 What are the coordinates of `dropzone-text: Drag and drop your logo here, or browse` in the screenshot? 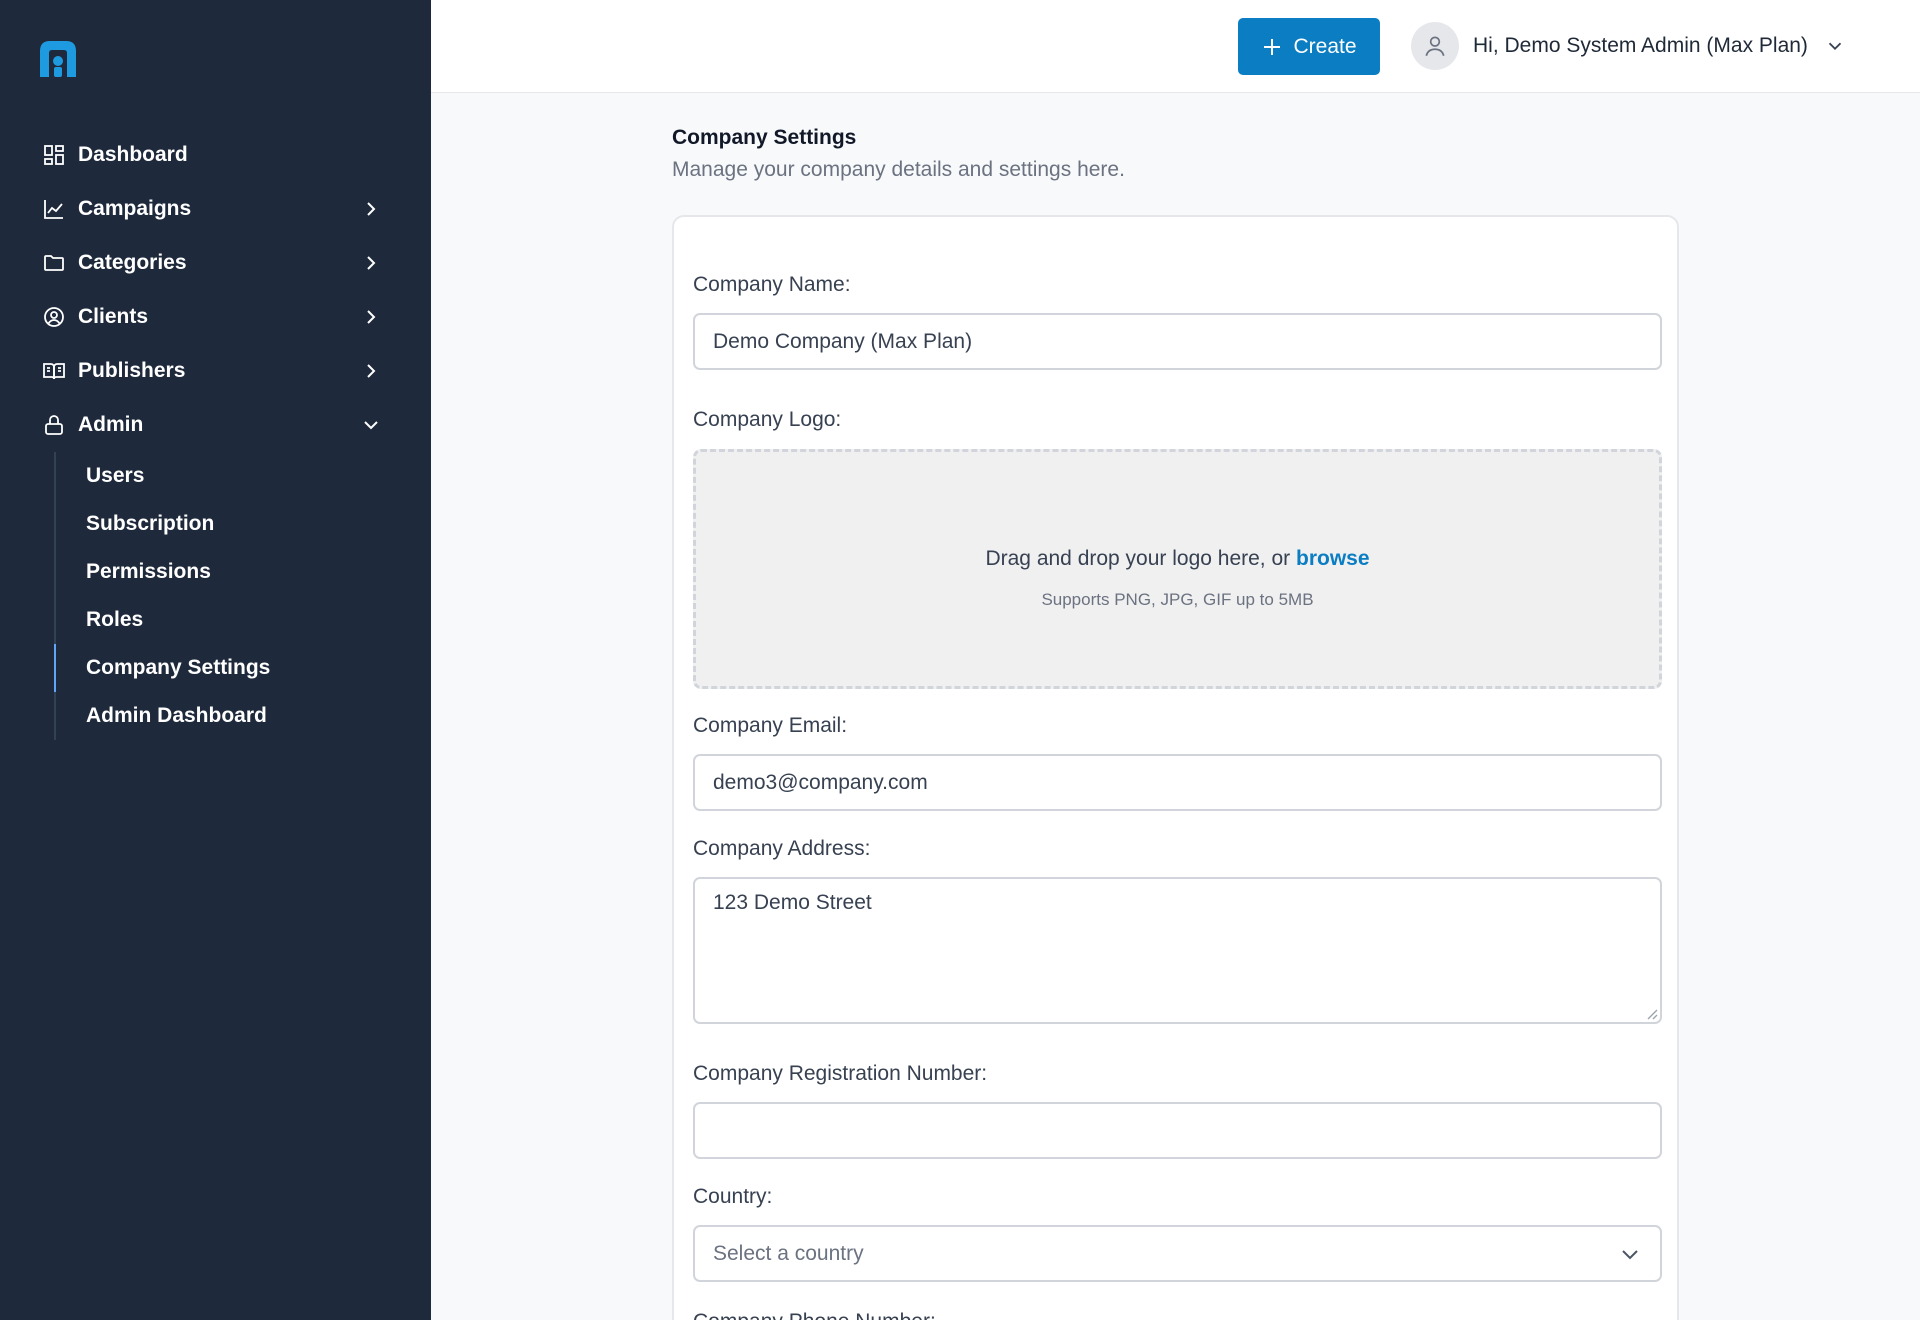 It's located at (1177, 559).